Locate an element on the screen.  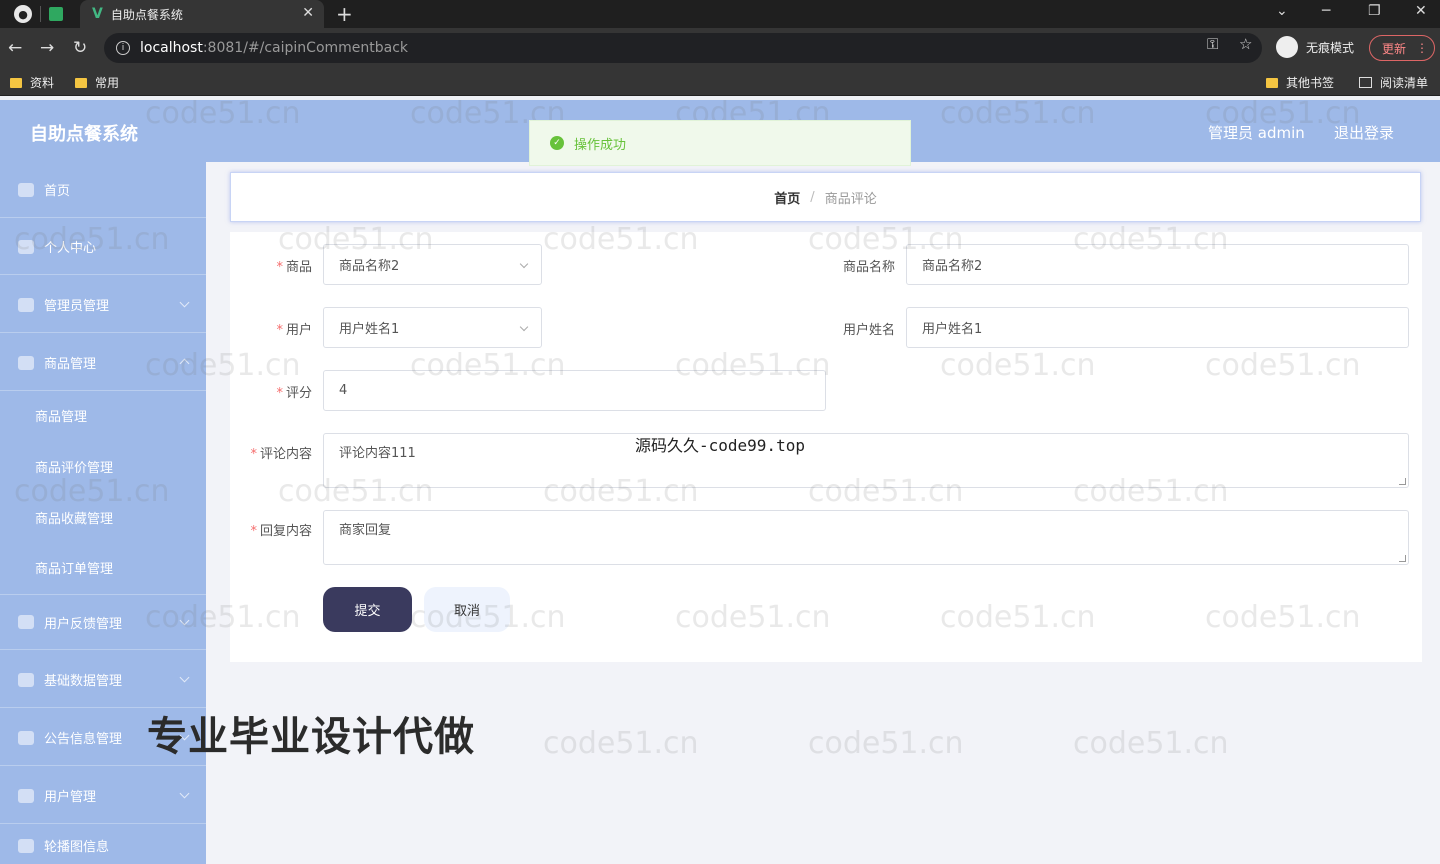
product-label: * 商品 is located at coordinates (271, 265).